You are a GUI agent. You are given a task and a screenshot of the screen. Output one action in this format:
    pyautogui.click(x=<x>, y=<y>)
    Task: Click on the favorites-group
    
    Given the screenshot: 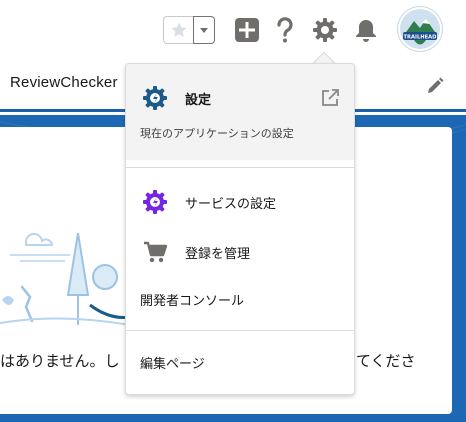 What is the action you would take?
    pyautogui.click(x=189, y=30)
    